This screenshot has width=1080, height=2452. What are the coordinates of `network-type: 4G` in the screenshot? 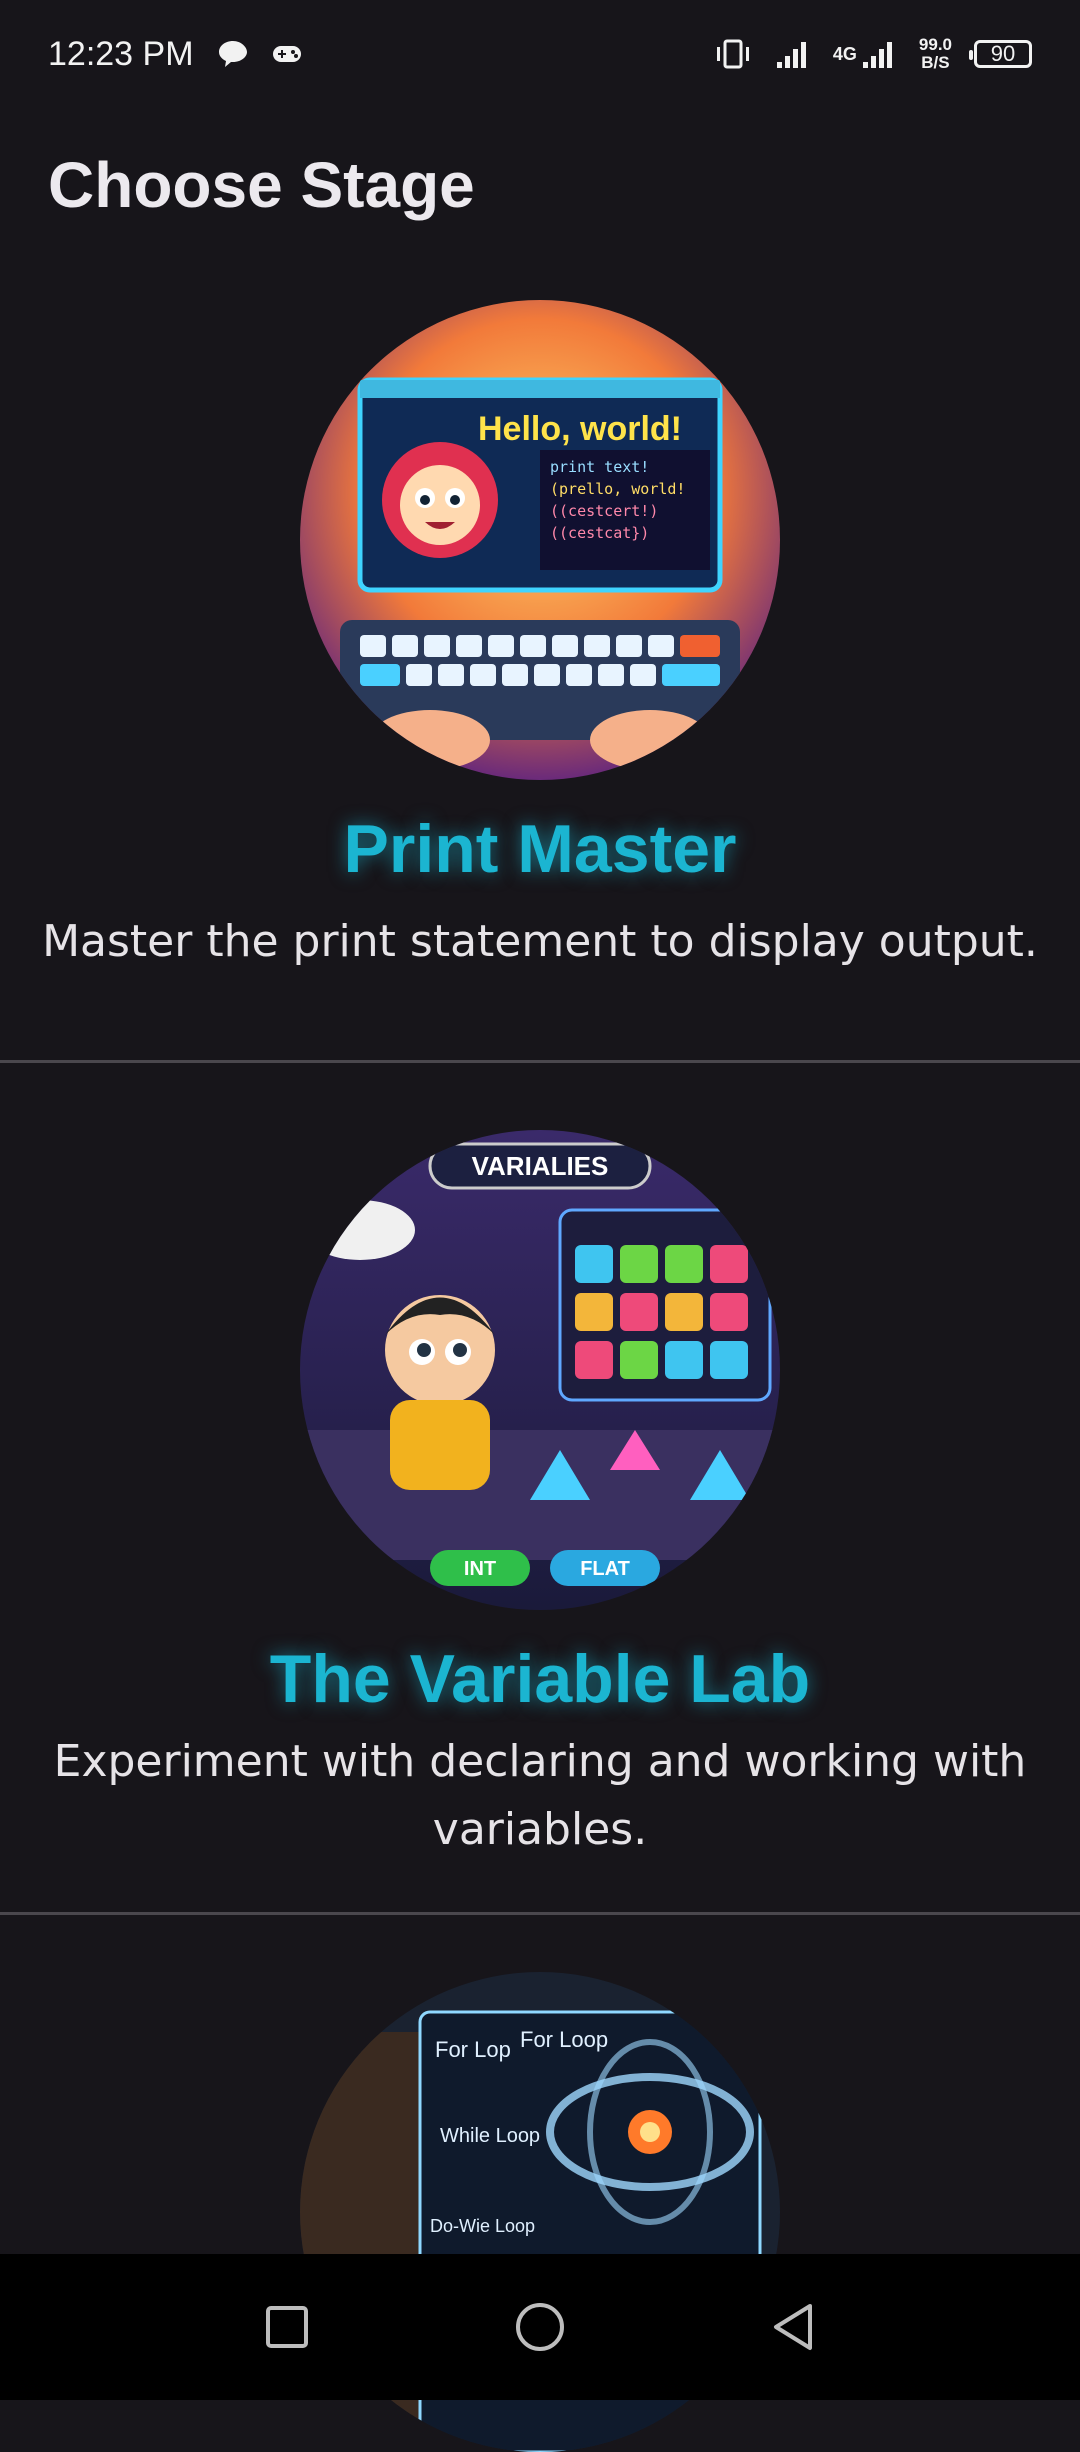 It's located at (844, 53).